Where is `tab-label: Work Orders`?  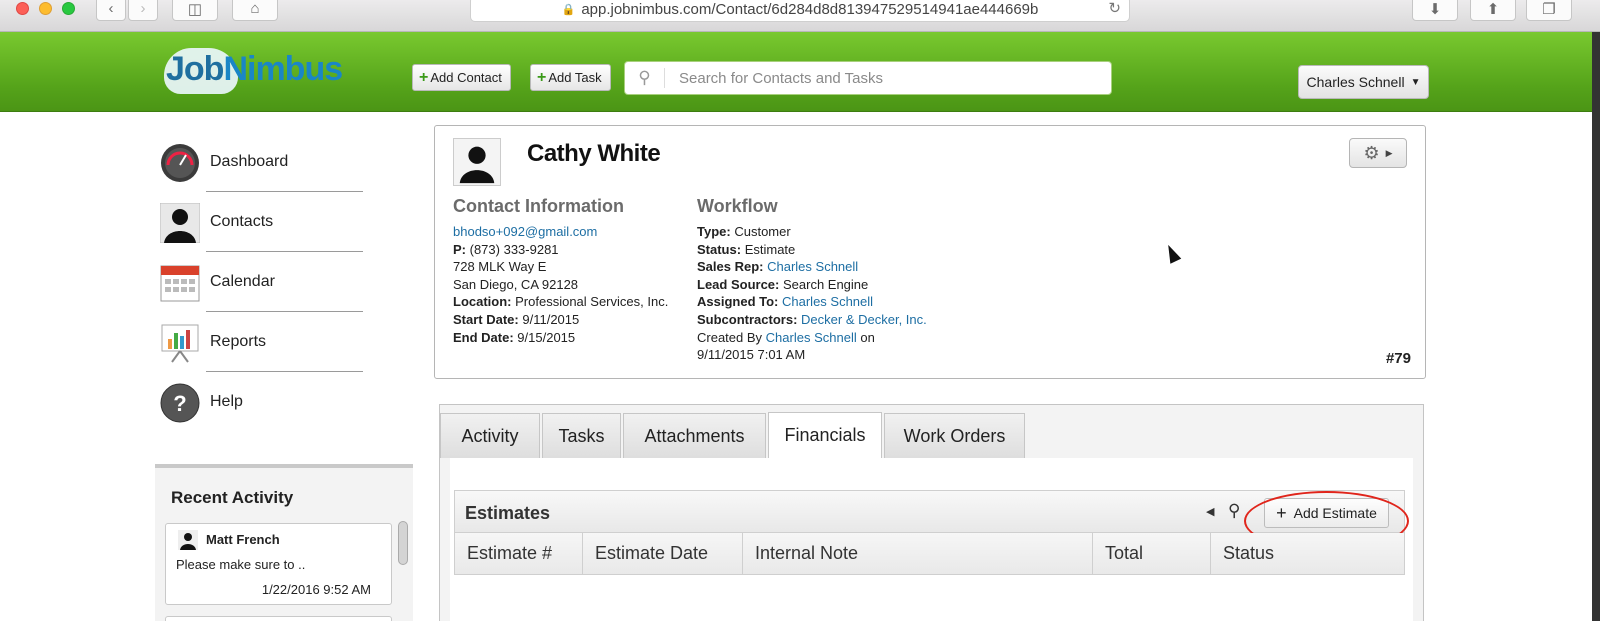 tab-label: Work Orders is located at coordinates (954, 435).